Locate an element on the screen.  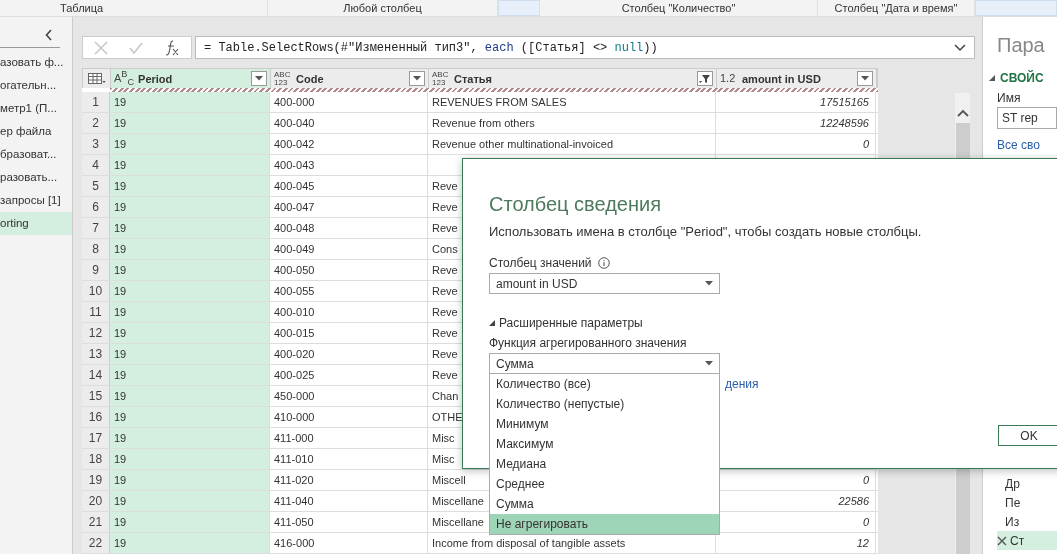
table-cell: 12248596 is located at coordinates (796, 123).